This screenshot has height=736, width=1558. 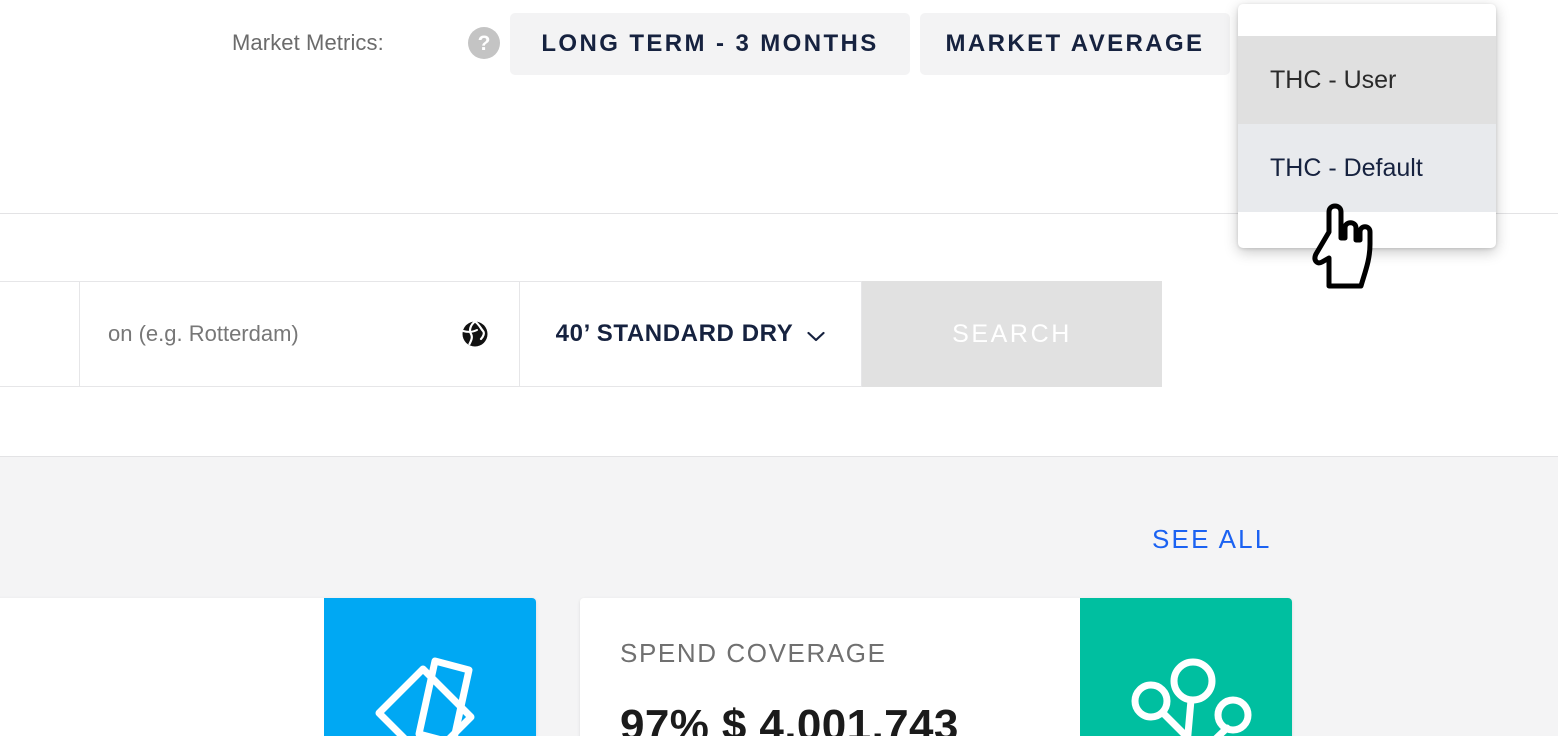 What do you see at coordinates (40, 334) in the screenshot?
I see `origin-input-field` at bounding box center [40, 334].